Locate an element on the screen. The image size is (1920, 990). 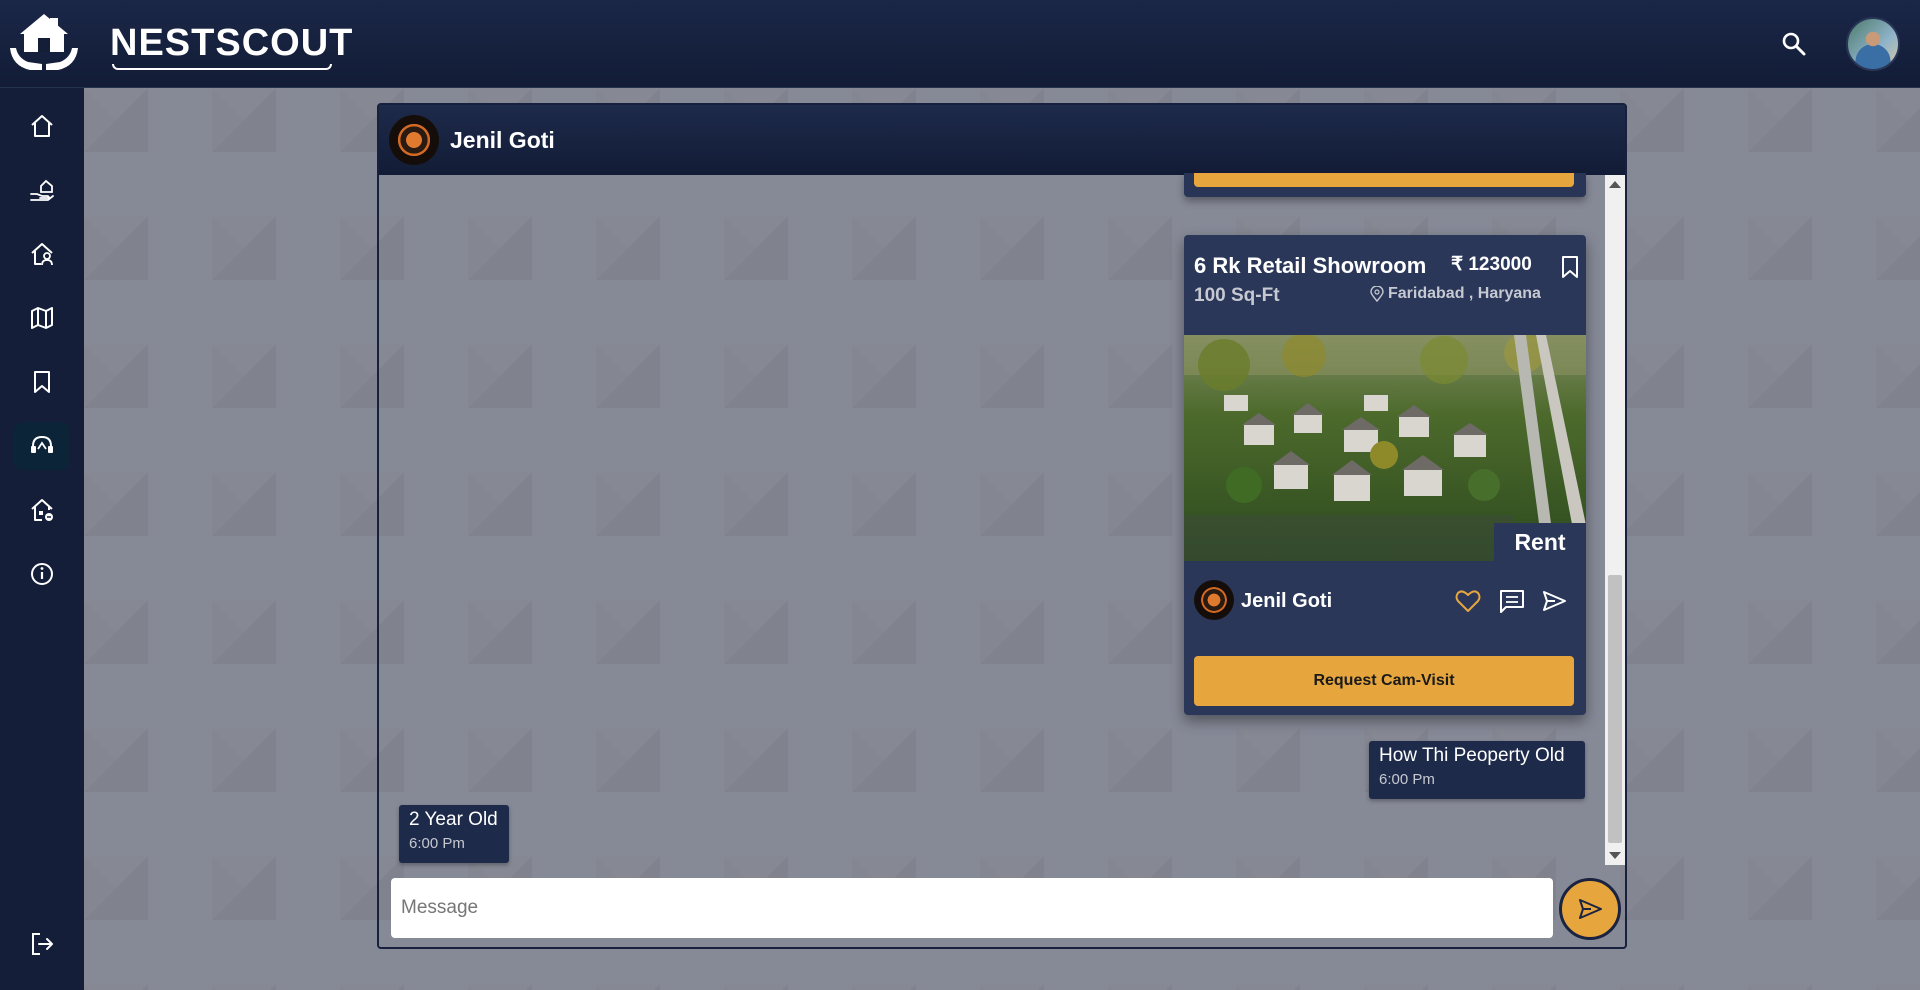
brand-name: NESTSCOUT is located at coordinates (232, 43).